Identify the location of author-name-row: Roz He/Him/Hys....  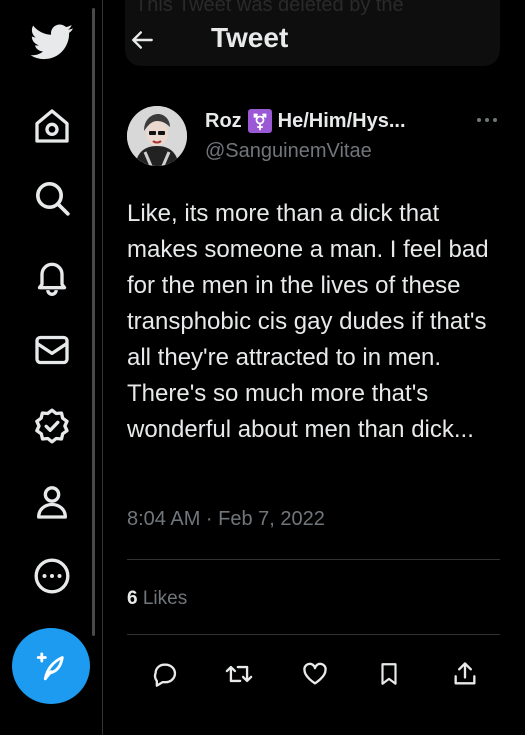
(305, 121).